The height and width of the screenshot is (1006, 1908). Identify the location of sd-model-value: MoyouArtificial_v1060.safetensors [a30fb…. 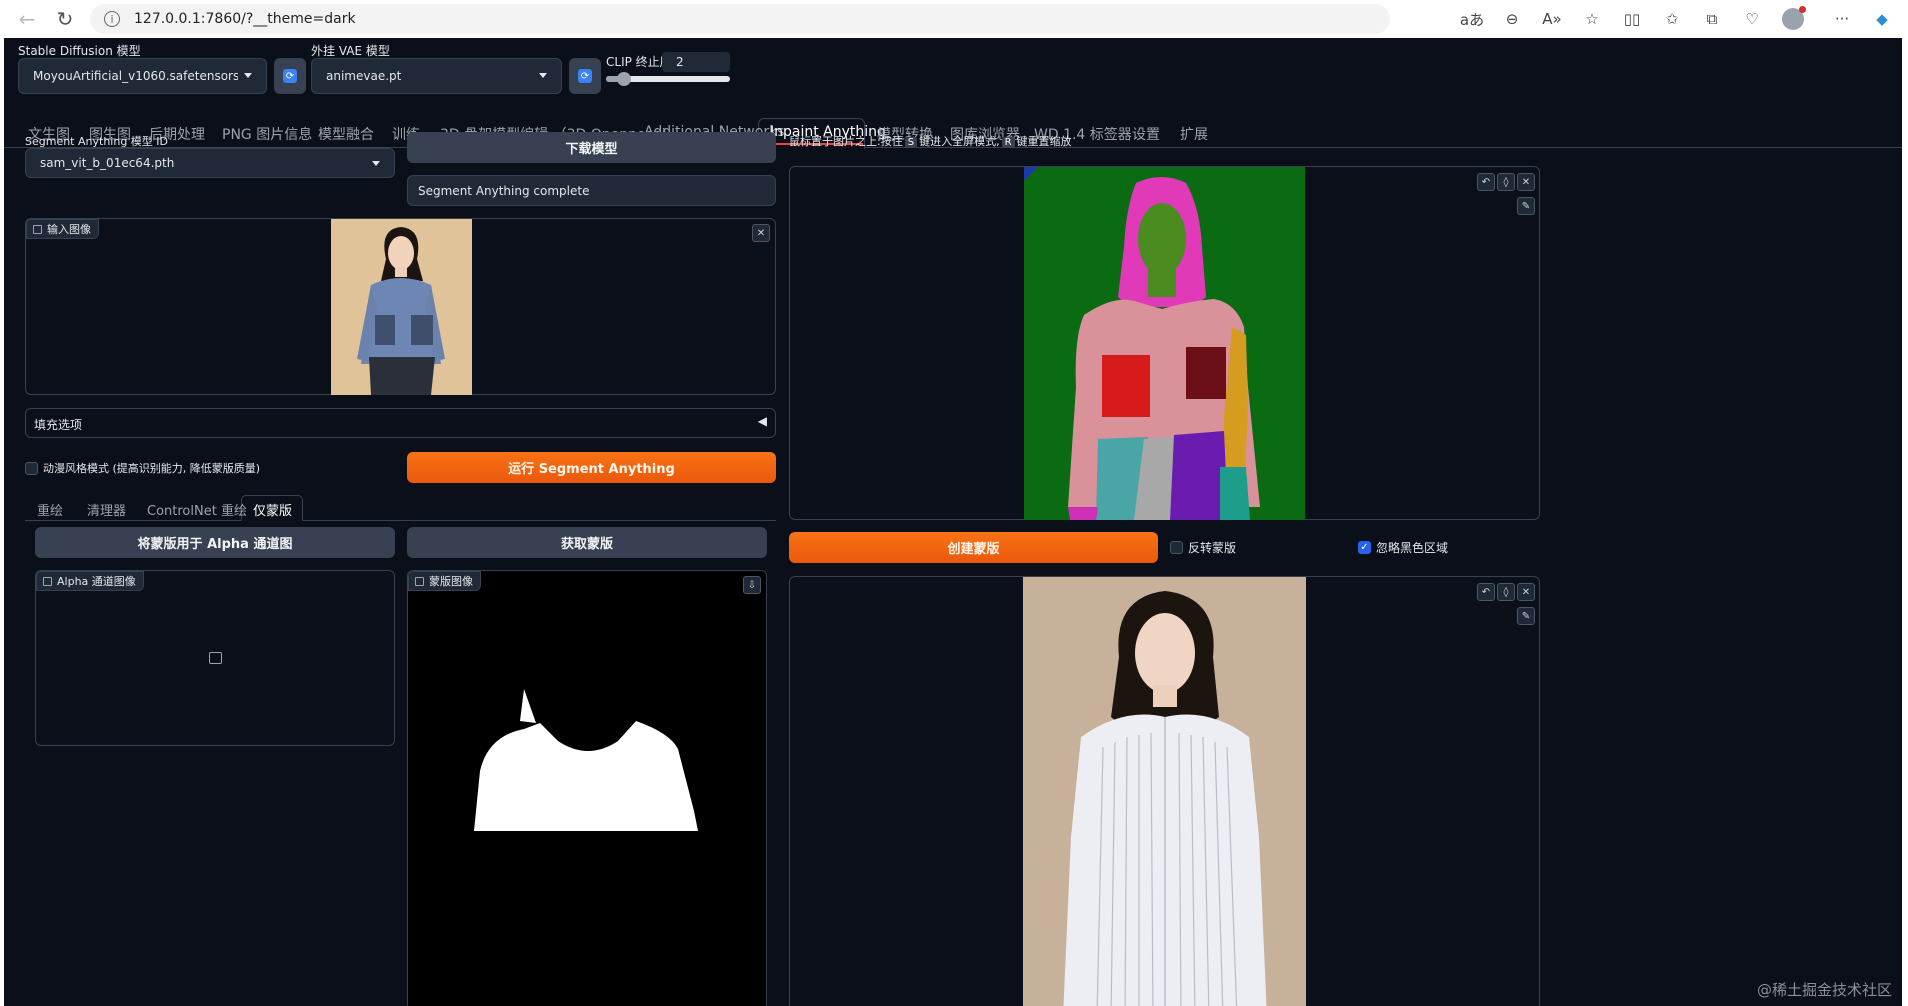
(135, 76).